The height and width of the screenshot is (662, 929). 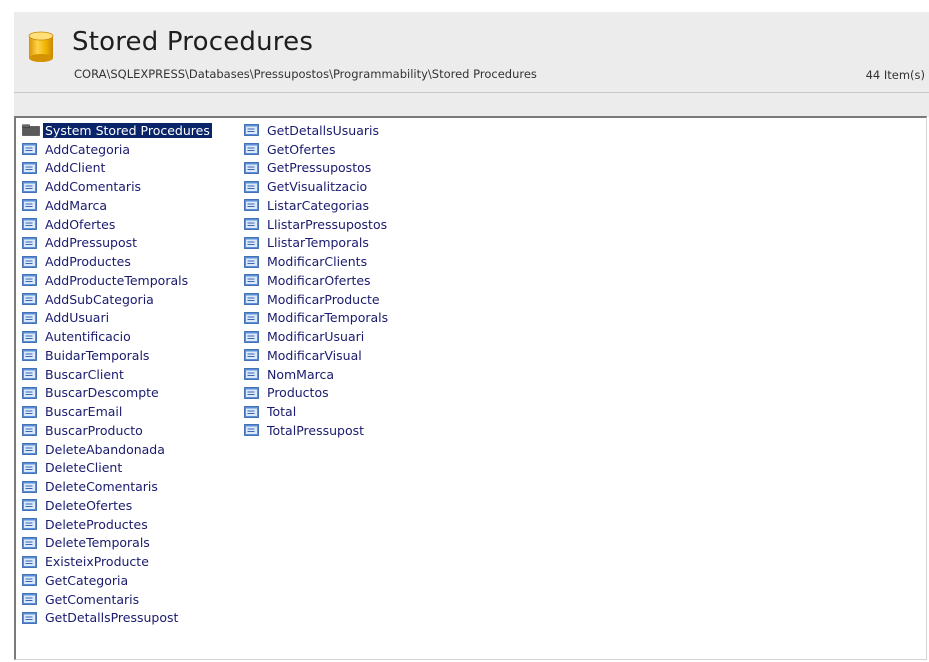 I want to click on list-item-modificar-usuari: ModificarUsuari, so click(x=317, y=336).